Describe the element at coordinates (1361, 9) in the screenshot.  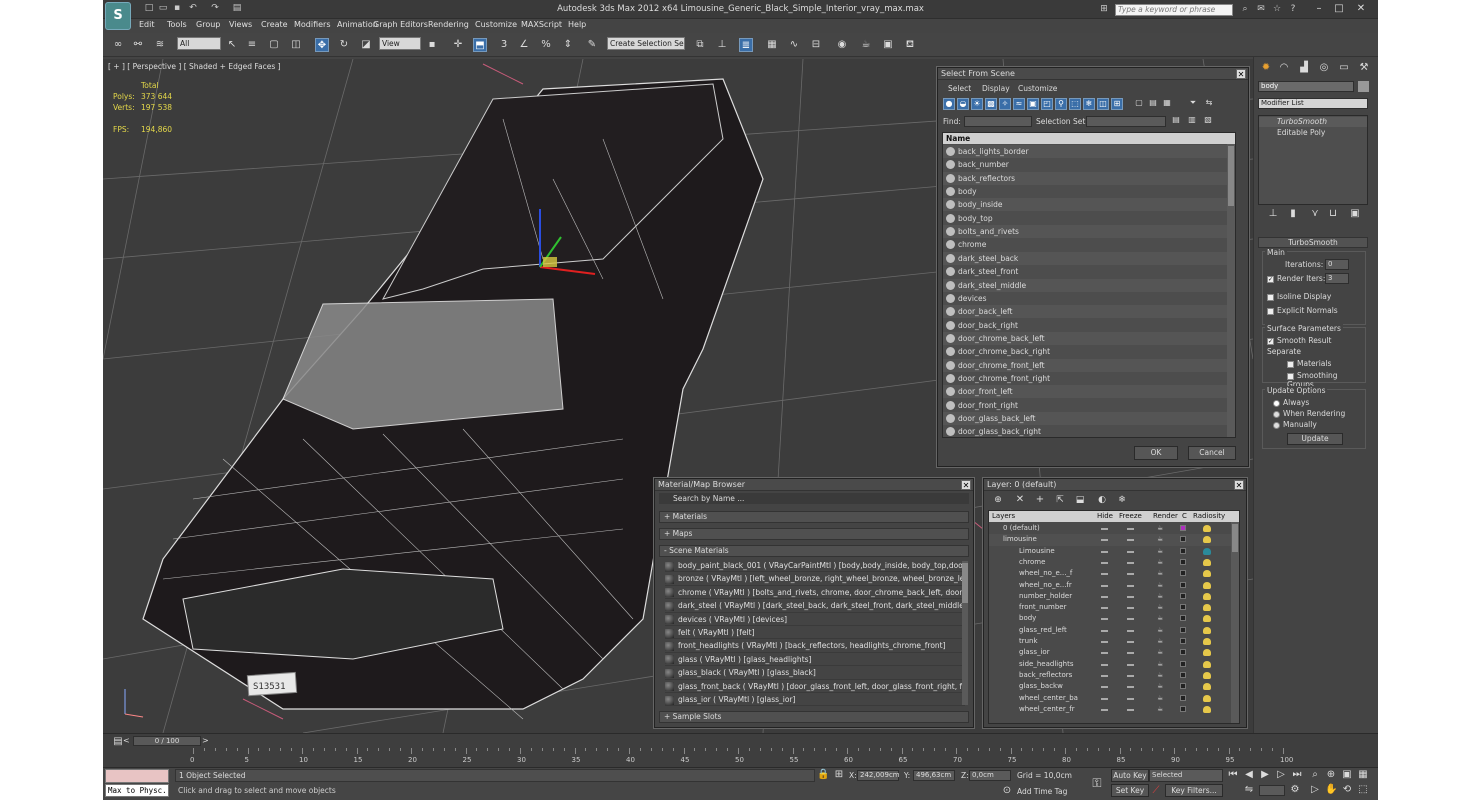
I see `close-button: ✕` at that location.